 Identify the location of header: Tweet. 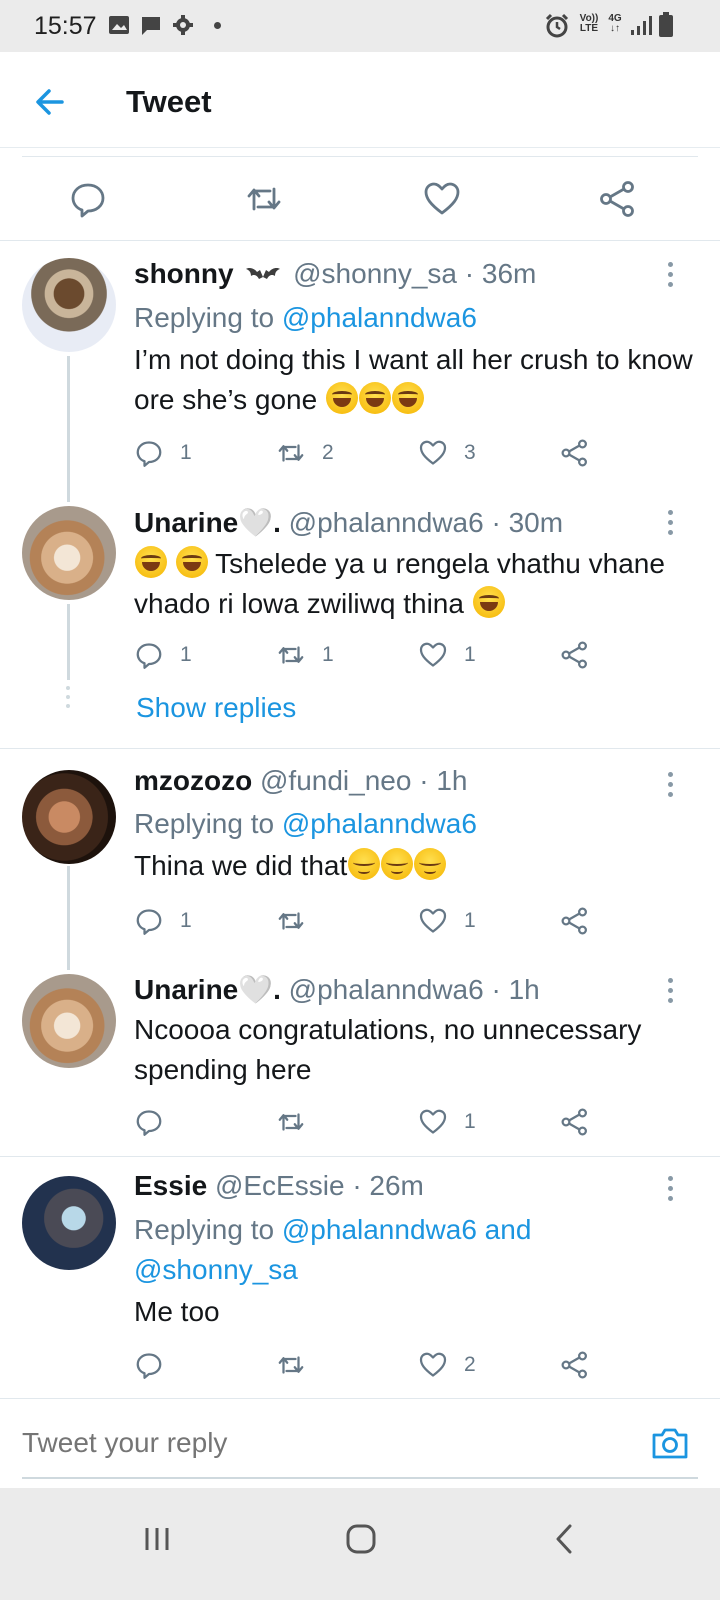
(360, 100).